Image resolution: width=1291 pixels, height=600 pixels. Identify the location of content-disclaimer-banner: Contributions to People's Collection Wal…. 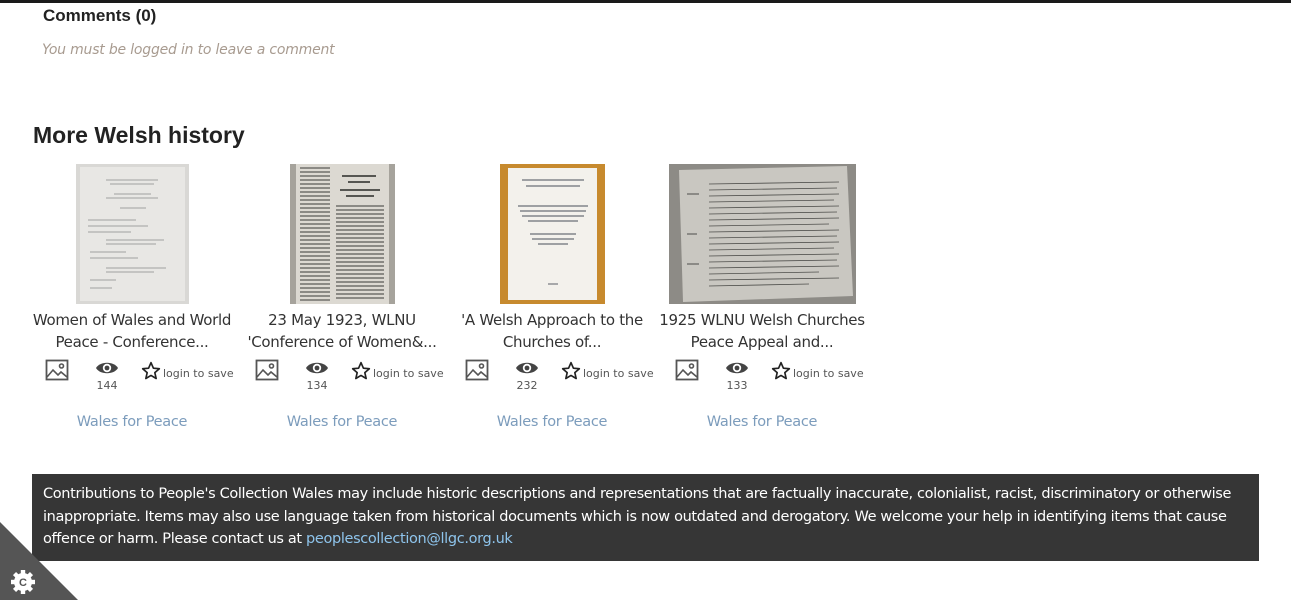
(645, 517).